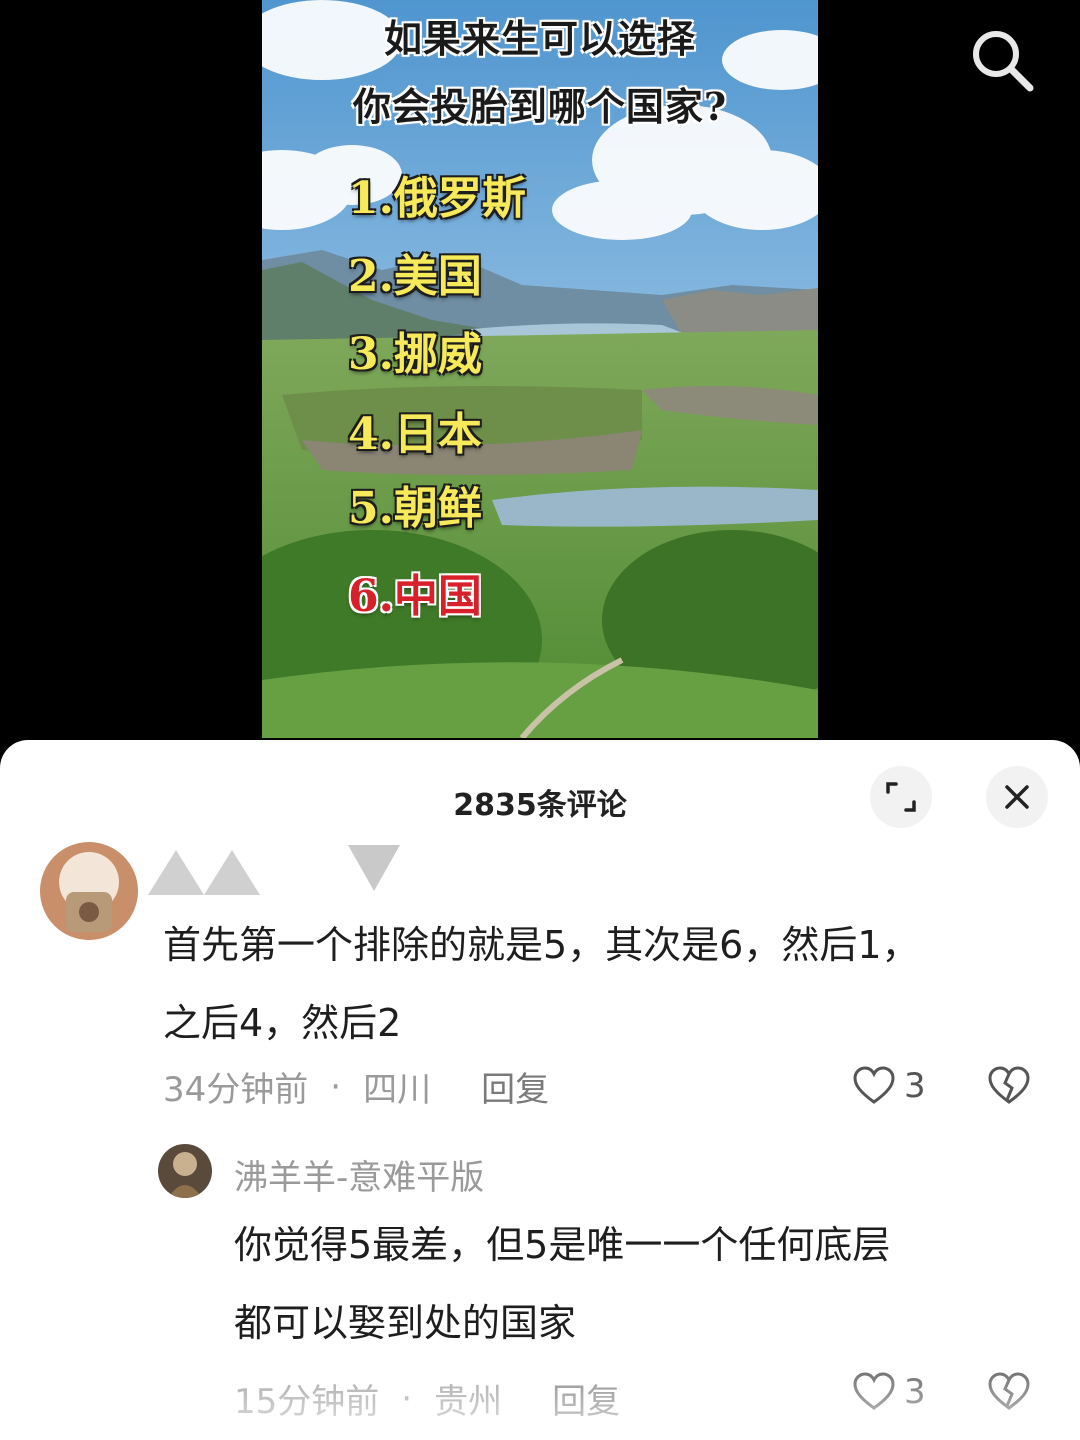 This screenshot has height=1440, width=1080. Describe the element at coordinates (468, 1402) in the screenshot. I see `reply-location: 贵州` at that location.